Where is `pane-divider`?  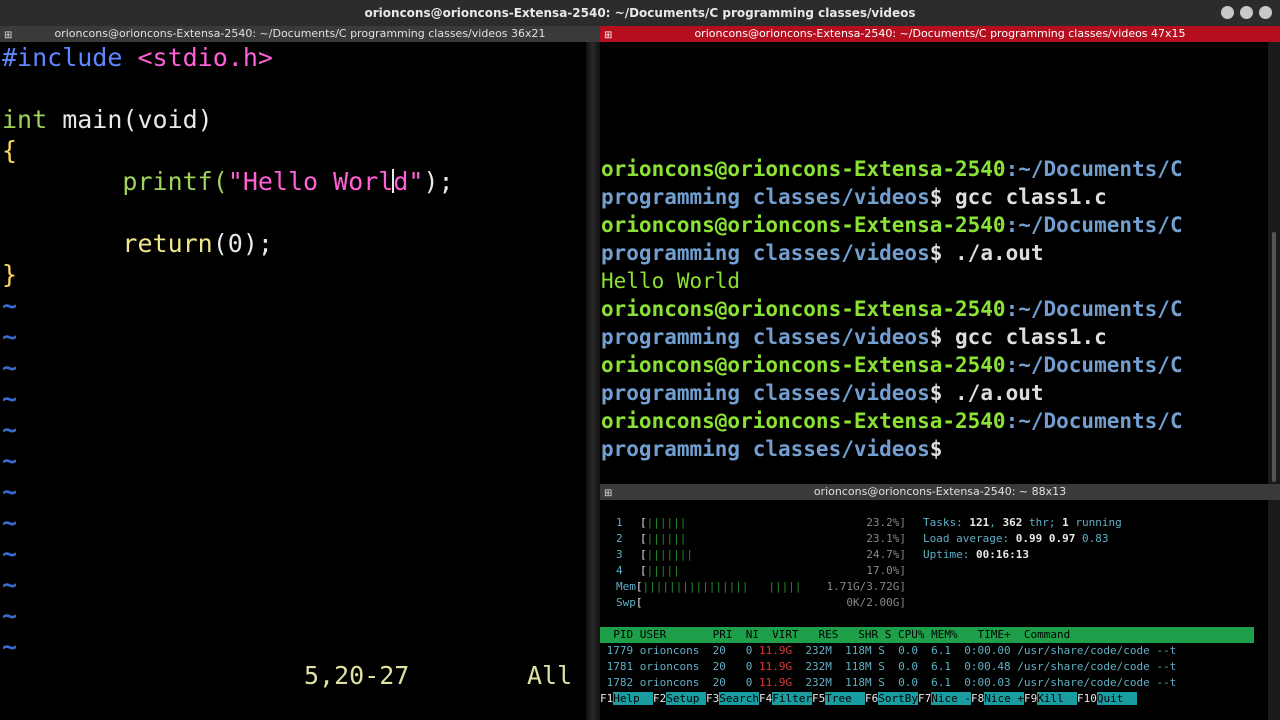
pane-divider is located at coordinates (593, 381).